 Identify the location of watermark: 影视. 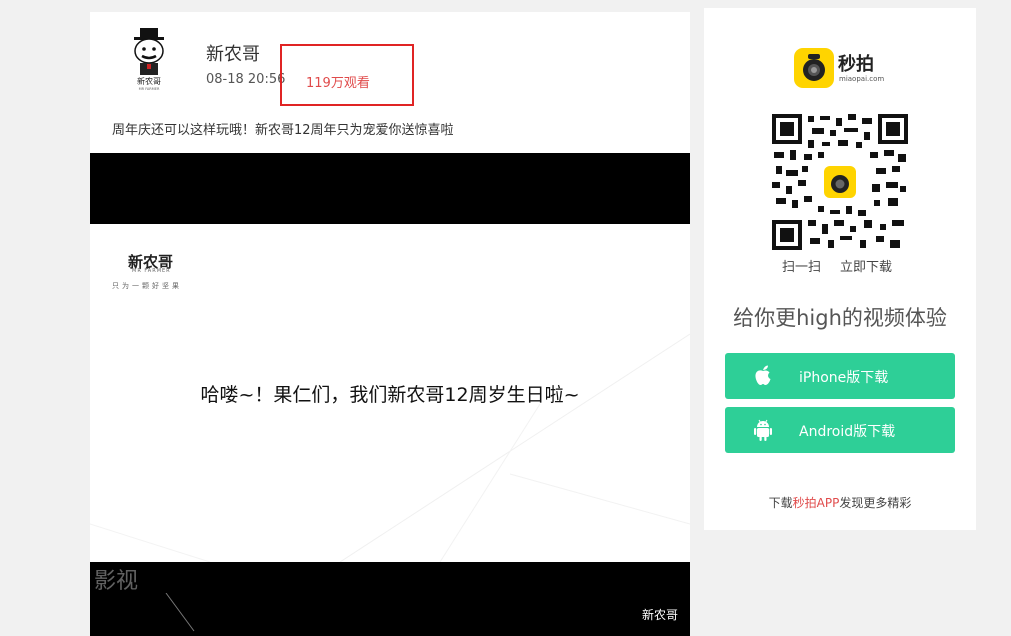
(116, 581).